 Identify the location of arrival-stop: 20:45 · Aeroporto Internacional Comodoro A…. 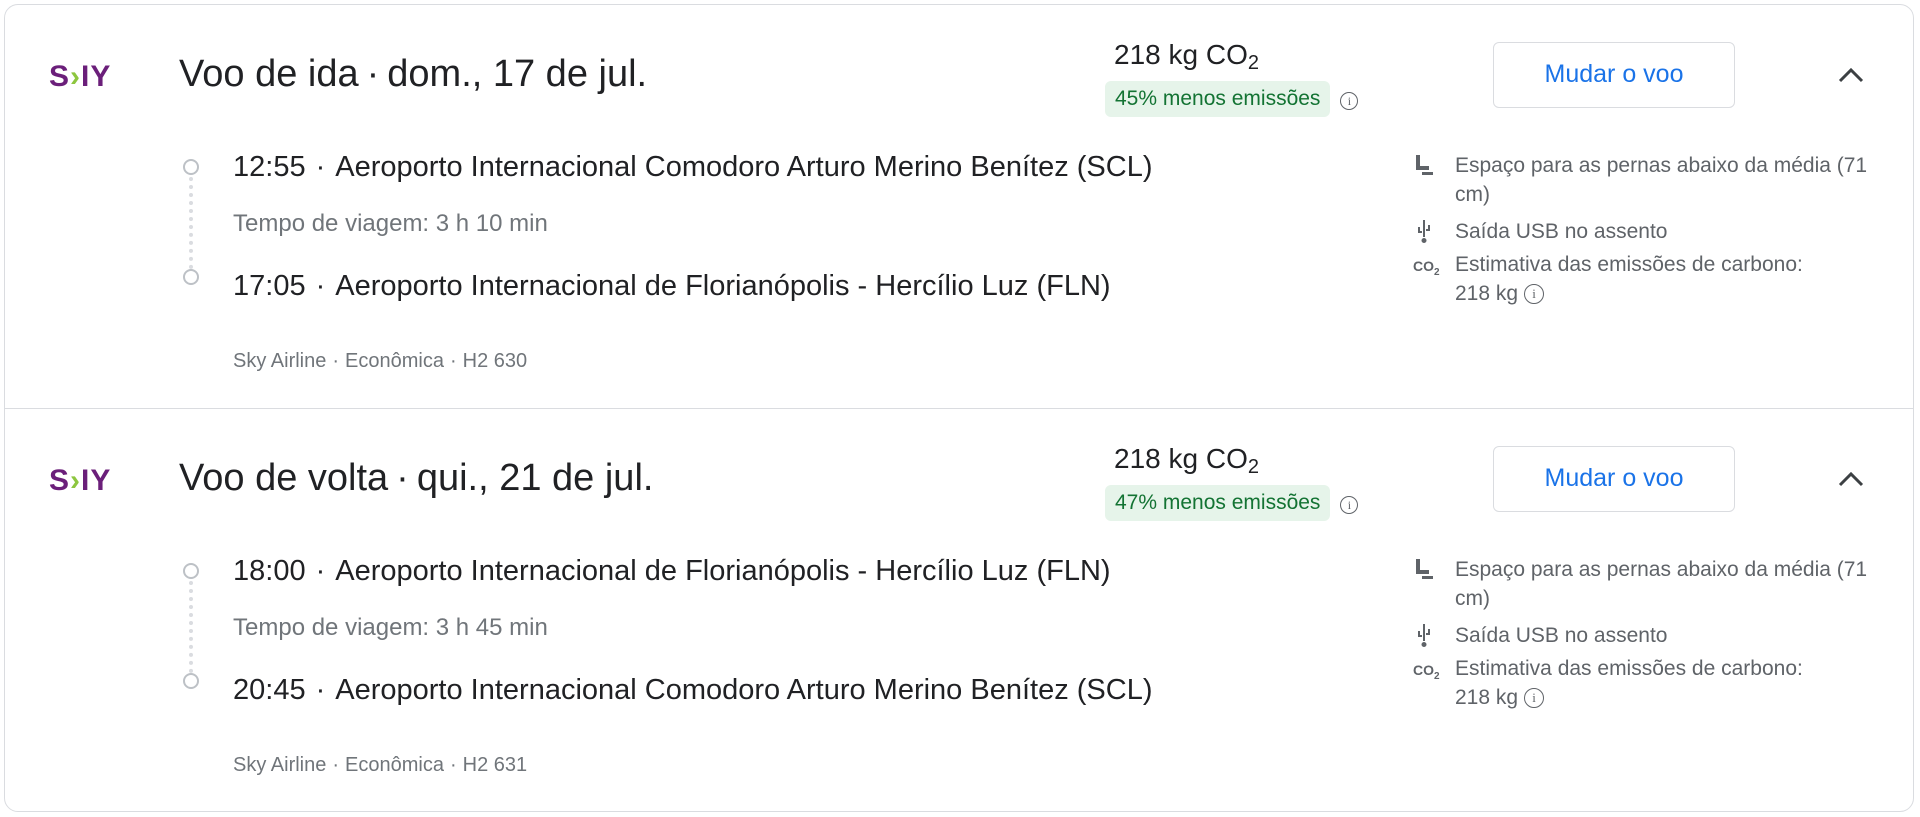
(693, 690).